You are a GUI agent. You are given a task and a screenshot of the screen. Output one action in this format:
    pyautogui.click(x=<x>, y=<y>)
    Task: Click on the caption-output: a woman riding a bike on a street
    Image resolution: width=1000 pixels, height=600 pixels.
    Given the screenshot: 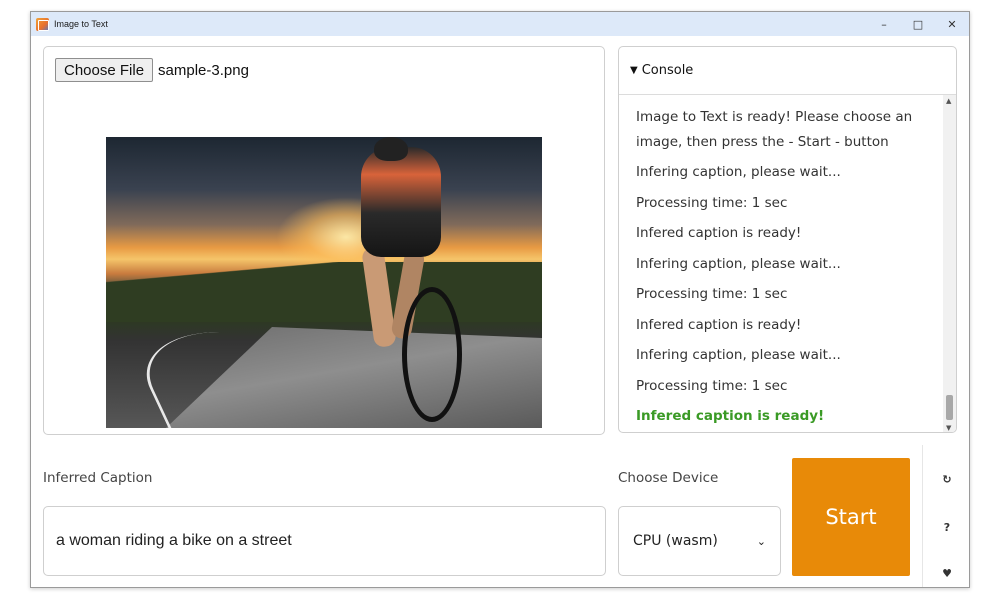 What is the action you would take?
    pyautogui.click(x=324, y=541)
    